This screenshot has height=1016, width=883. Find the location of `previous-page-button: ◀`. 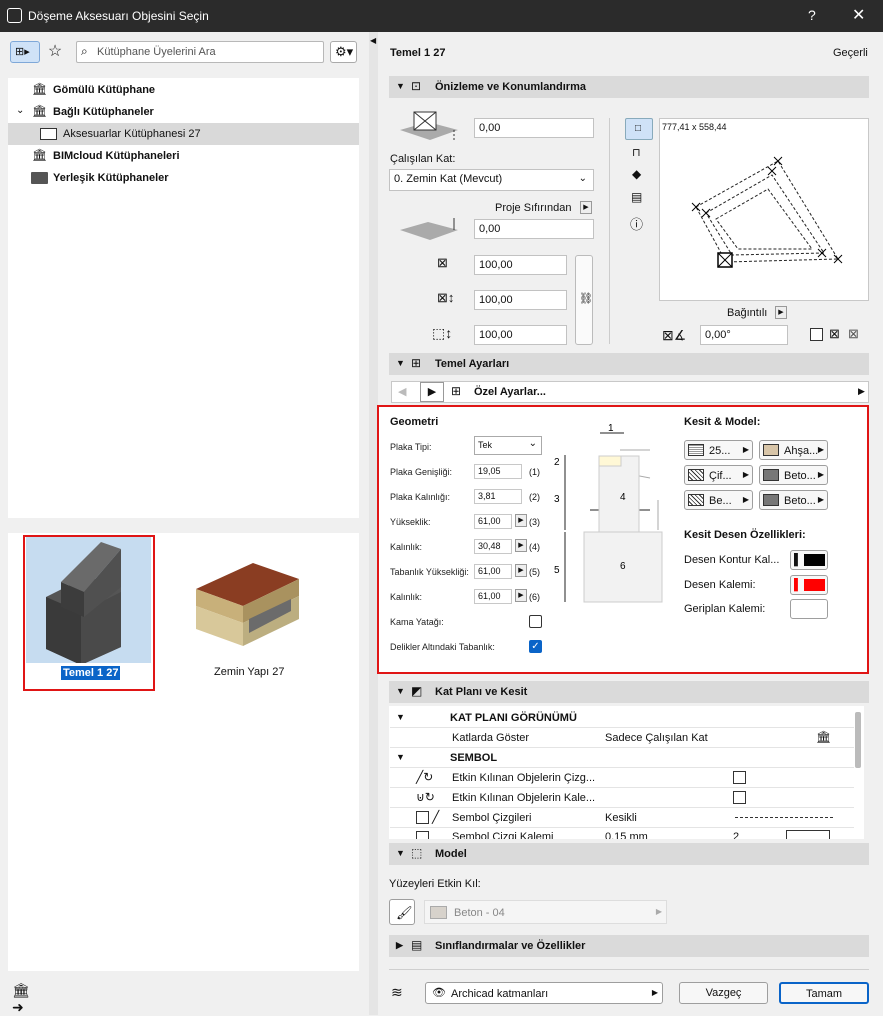

previous-page-button: ◀ is located at coordinates (402, 391).